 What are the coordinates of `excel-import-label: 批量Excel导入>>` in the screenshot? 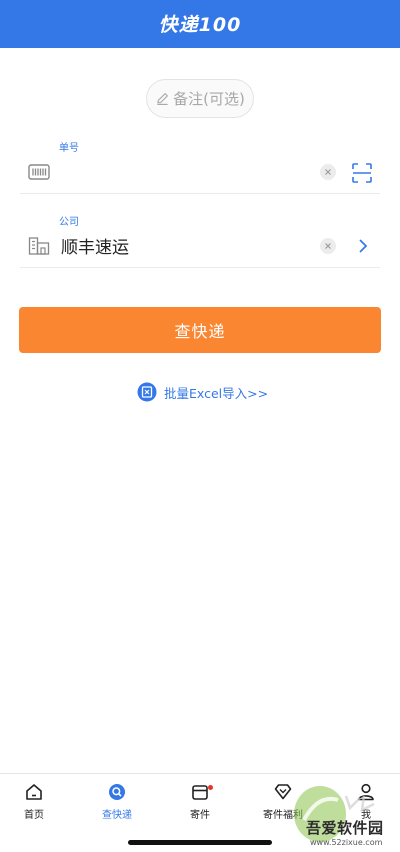 It's located at (216, 393).